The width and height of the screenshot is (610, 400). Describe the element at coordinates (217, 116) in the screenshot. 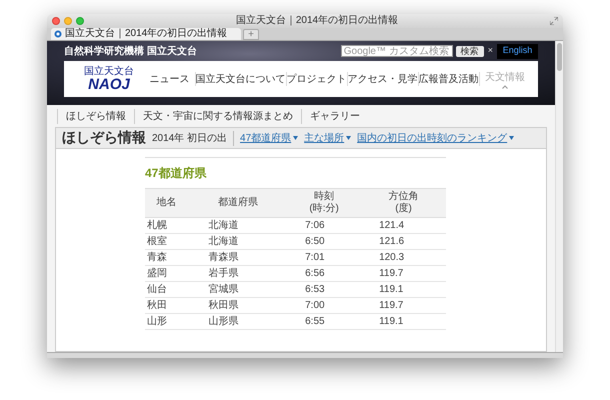

I see `subnav-link: 天文・宇宙に関する情報源まとめ` at that location.